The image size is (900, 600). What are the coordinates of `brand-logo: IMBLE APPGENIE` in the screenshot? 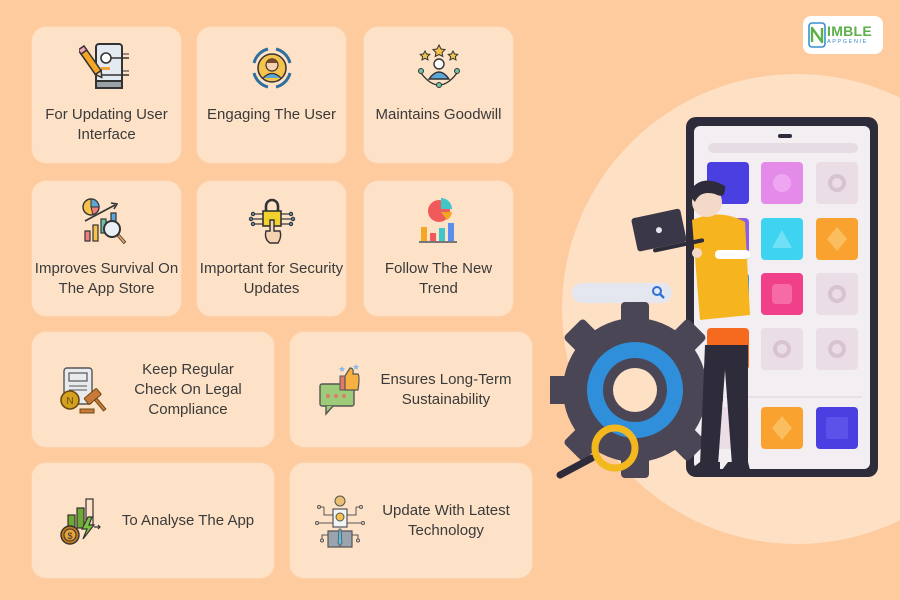 It's located at (843, 35).